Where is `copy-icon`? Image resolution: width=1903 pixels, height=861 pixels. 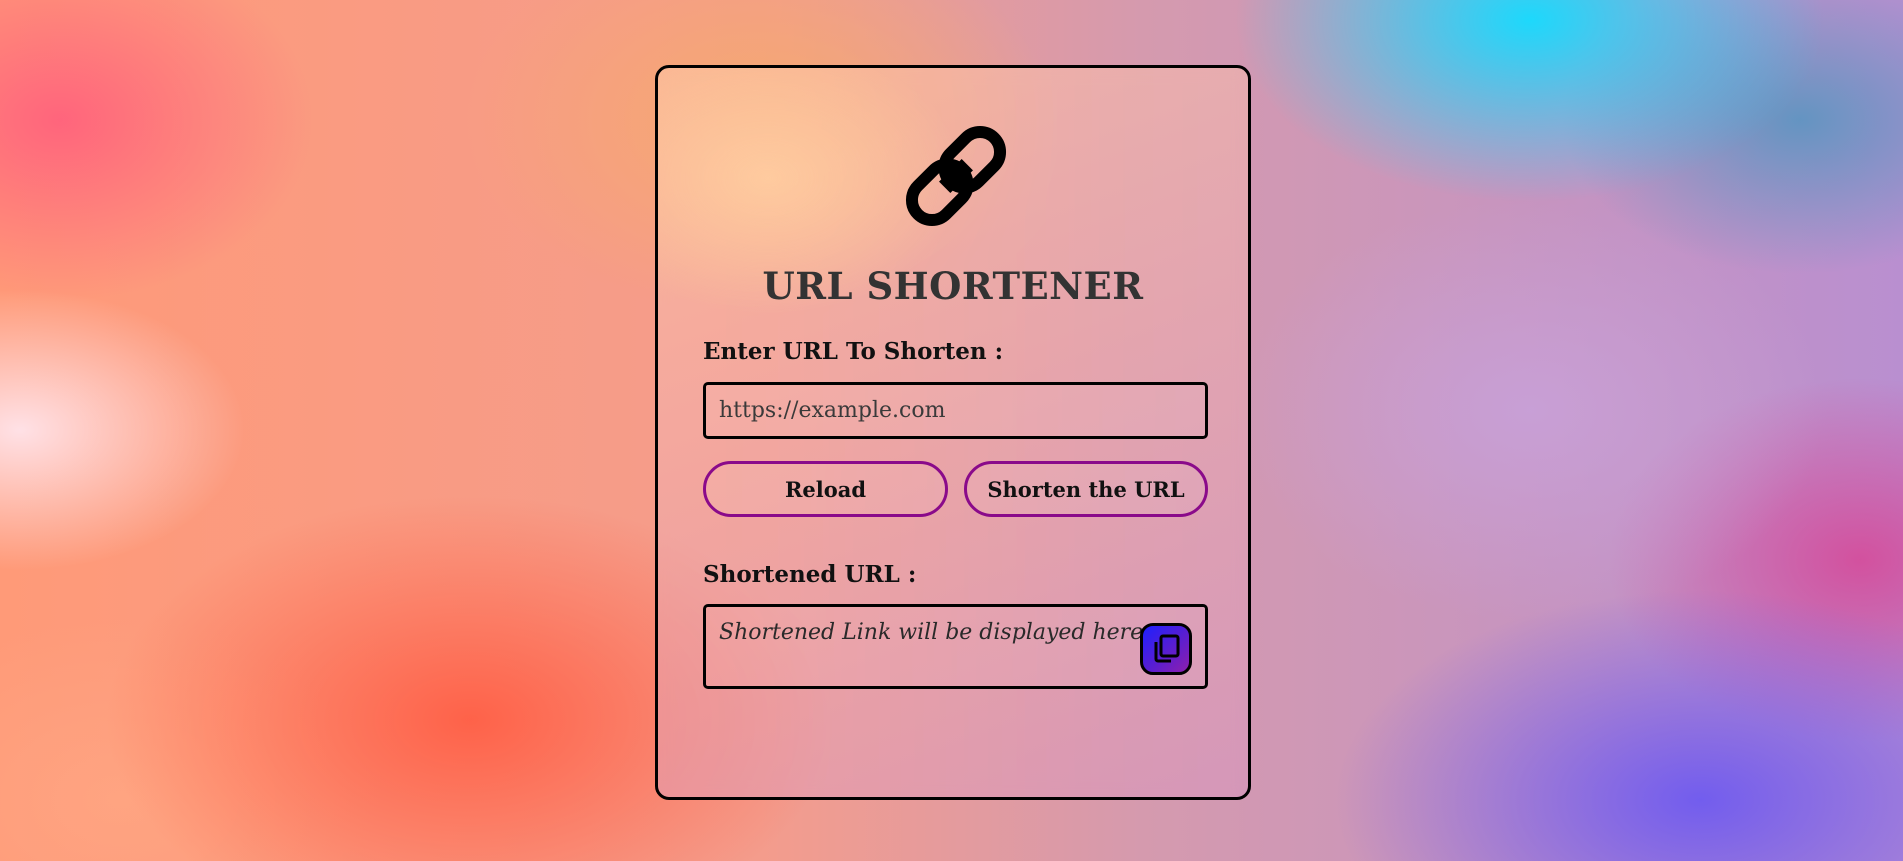 copy-icon is located at coordinates (1167, 648).